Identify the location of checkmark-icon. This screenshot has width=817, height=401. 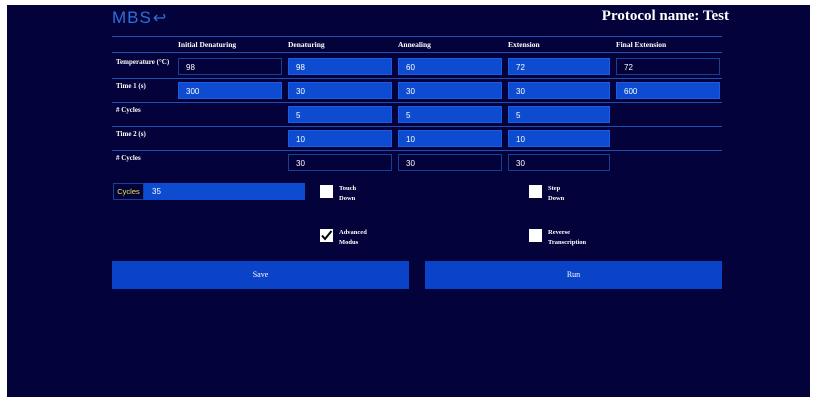
(327, 235).